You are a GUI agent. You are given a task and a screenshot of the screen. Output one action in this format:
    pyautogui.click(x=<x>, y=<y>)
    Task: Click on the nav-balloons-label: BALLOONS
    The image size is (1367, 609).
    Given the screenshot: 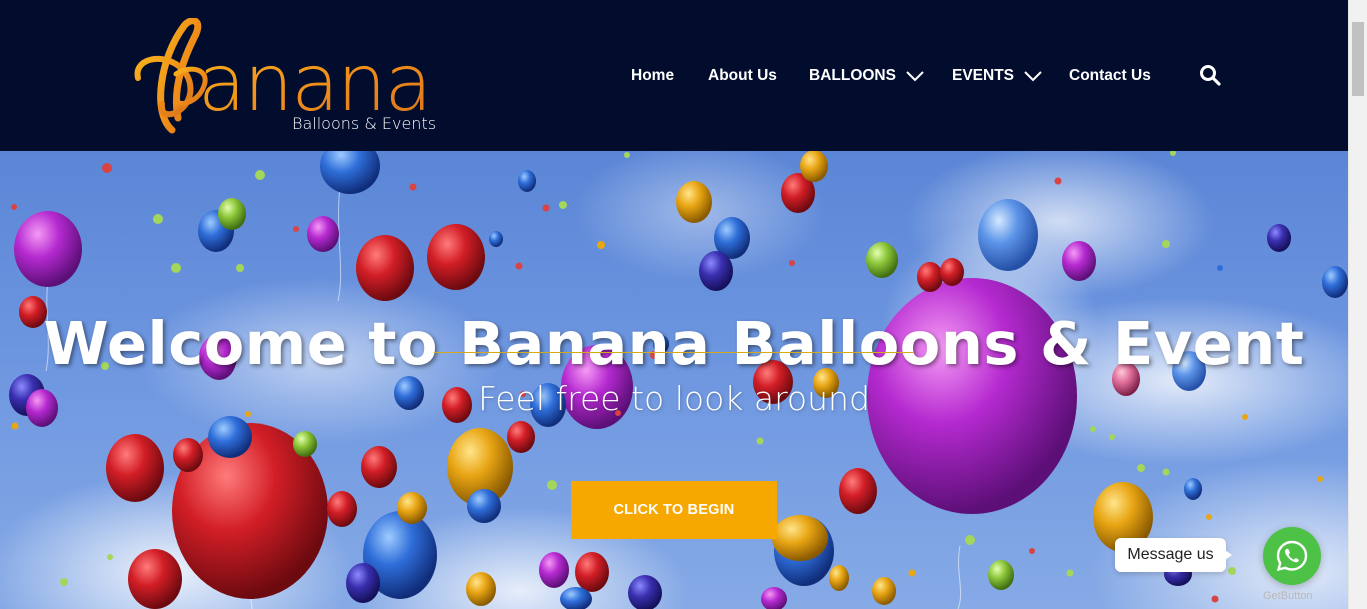 What is the action you would take?
    pyautogui.click(x=852, y=75)
    